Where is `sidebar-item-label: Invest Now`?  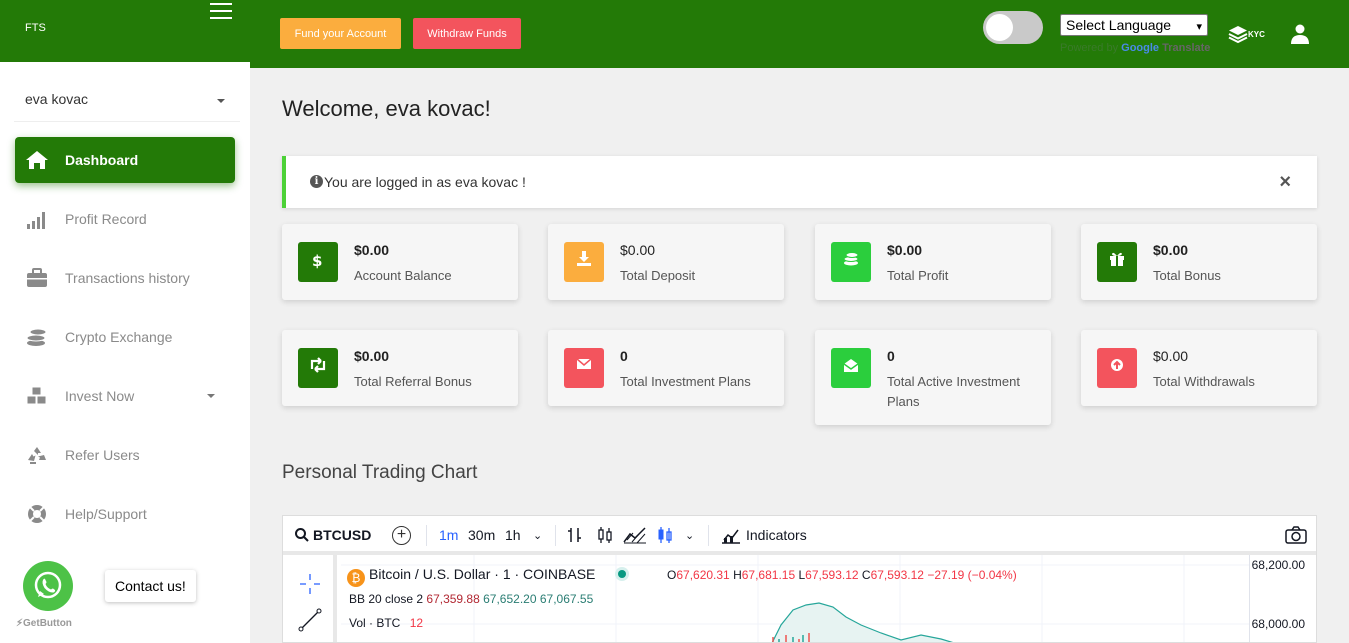 sidebar-item-label: Invest Now is located at coordinates (100, 396).